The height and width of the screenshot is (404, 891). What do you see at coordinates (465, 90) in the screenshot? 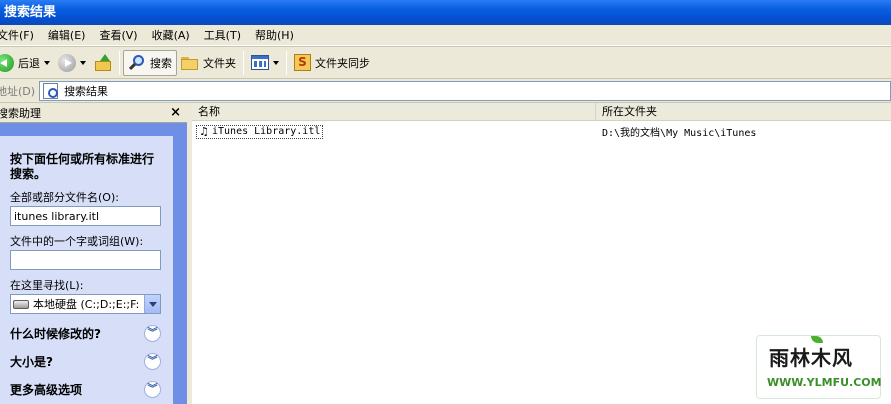
I see `address-input: 搜索结果` at bounding box center [465, 90].